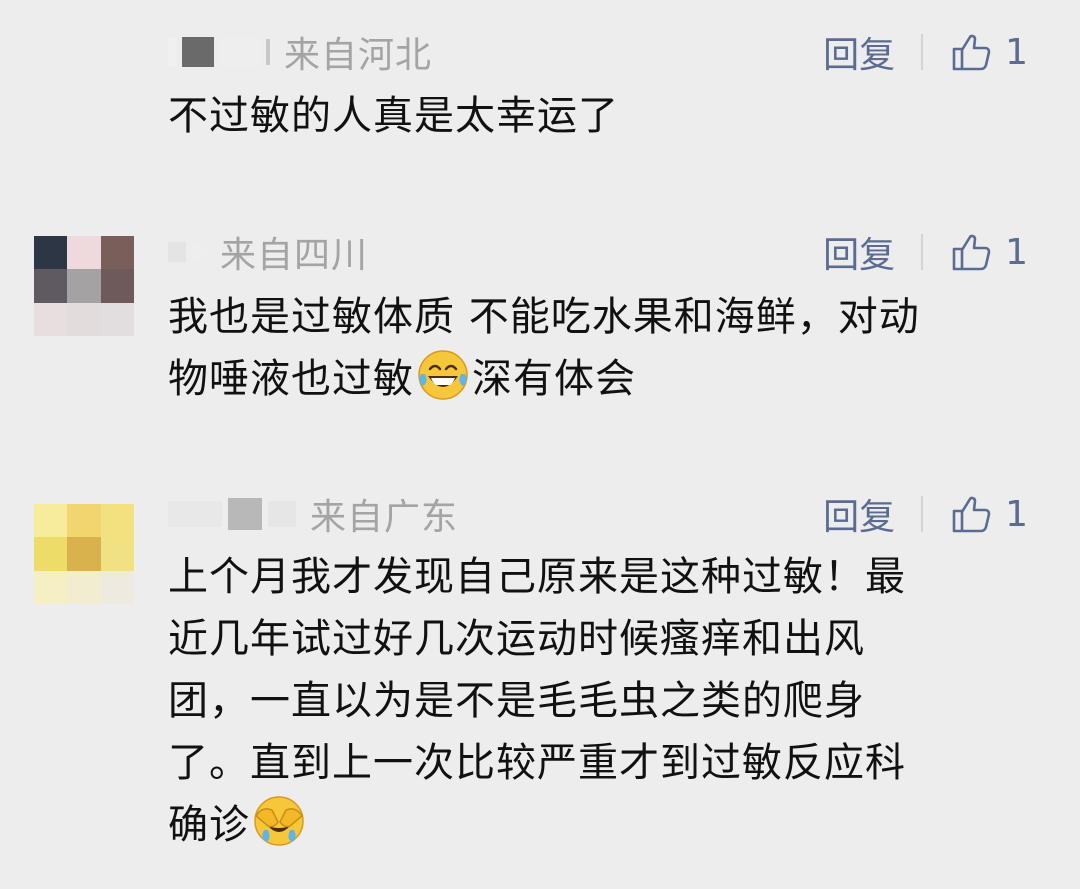 The width and height of the screenshot is (1080, 889). Describe the element at coordinates (279, 821) in the screenshot. I see `crying-face-covering-emoji` at that location.